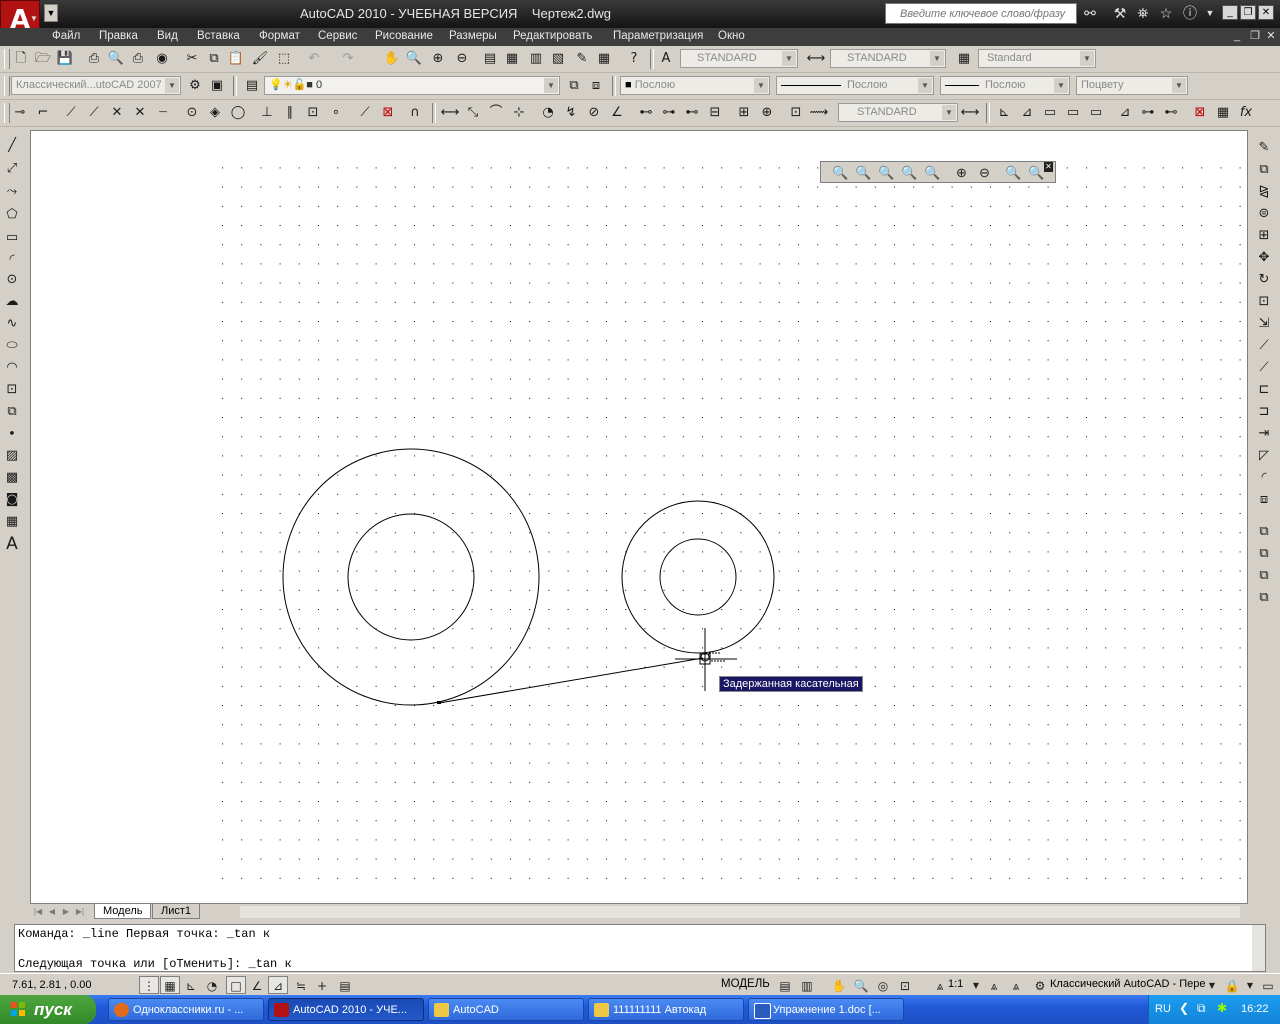  Describe the element at coordinates (34, 18) in the screenshot. I see `chevron-down-icon: ▼` at that location.